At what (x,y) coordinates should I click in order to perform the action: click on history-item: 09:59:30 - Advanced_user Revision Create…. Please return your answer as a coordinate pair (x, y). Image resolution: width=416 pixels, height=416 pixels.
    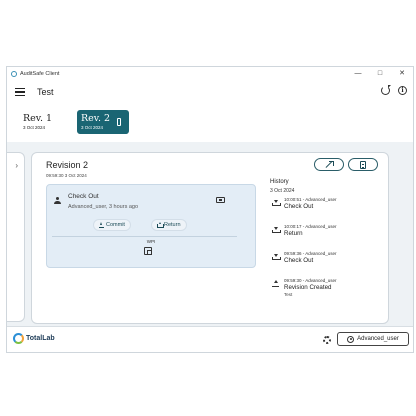
    Looking at the image, I should click on (326, 290).